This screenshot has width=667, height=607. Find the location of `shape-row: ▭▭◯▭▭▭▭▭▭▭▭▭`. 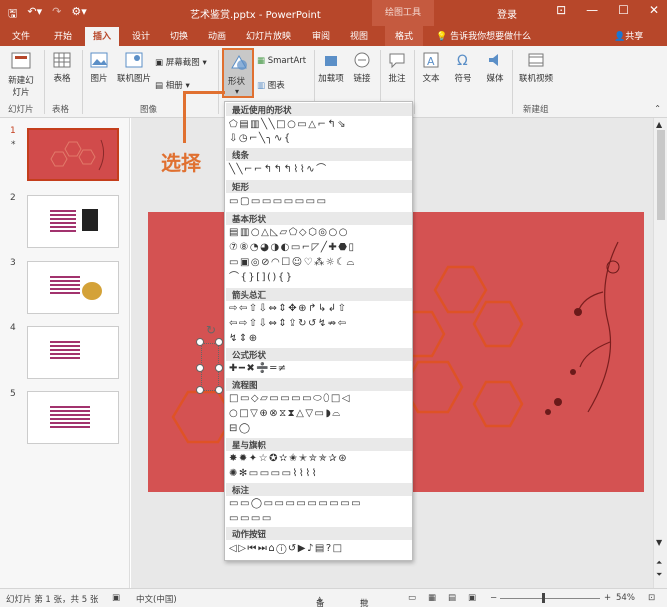

shape-row: ▭▭◯▭▭▭▭▭▭▭▭▭ is located at coordinates (295, 503).